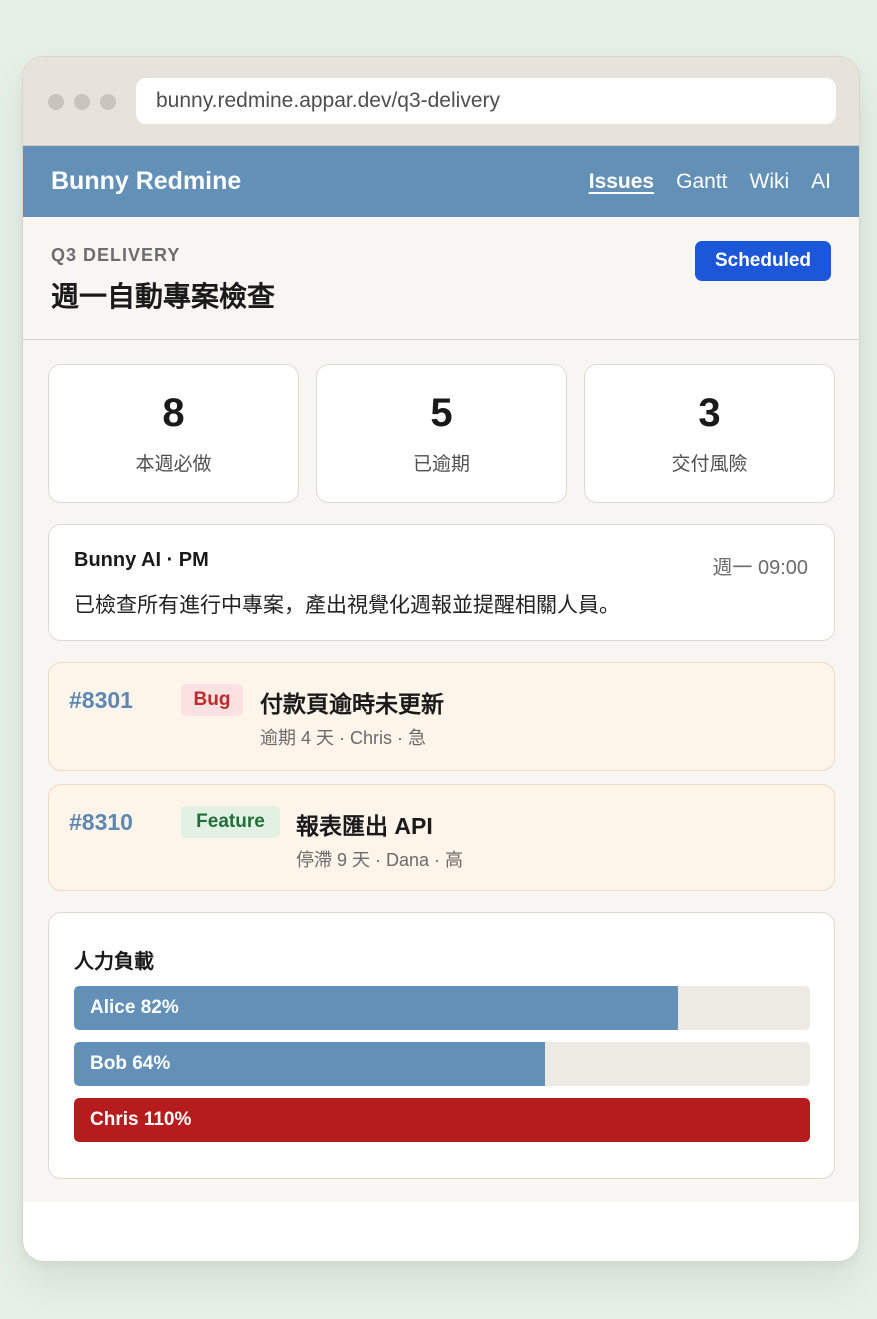  I want to click on nav-link-issues: Issues, so click(621, 182).